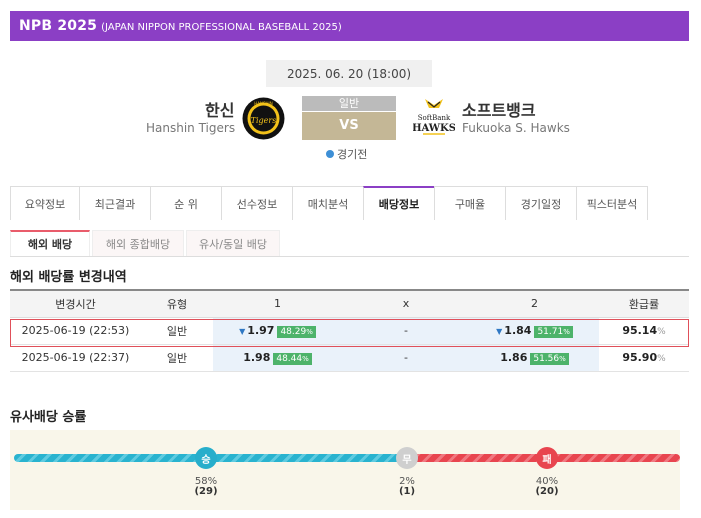 This screenshot has height=518, width=701. Describe the element at coordinates (186, 203) in the screenshot. I see `tab-standings: 순 위` at that location.